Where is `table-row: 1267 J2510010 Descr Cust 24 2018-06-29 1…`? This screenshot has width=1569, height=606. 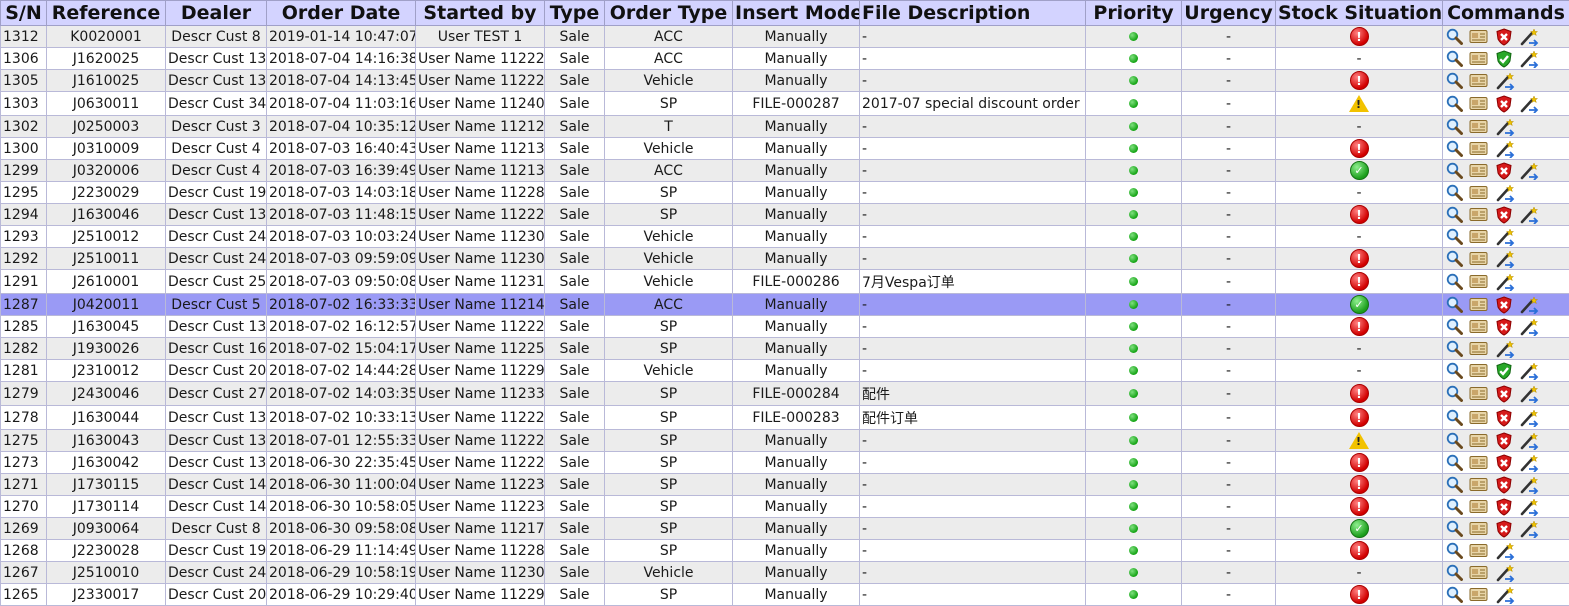
table-row: 1267 J2510010 Descr Cust 24 2018-06-29 1… is located at coordinates (785, 573).